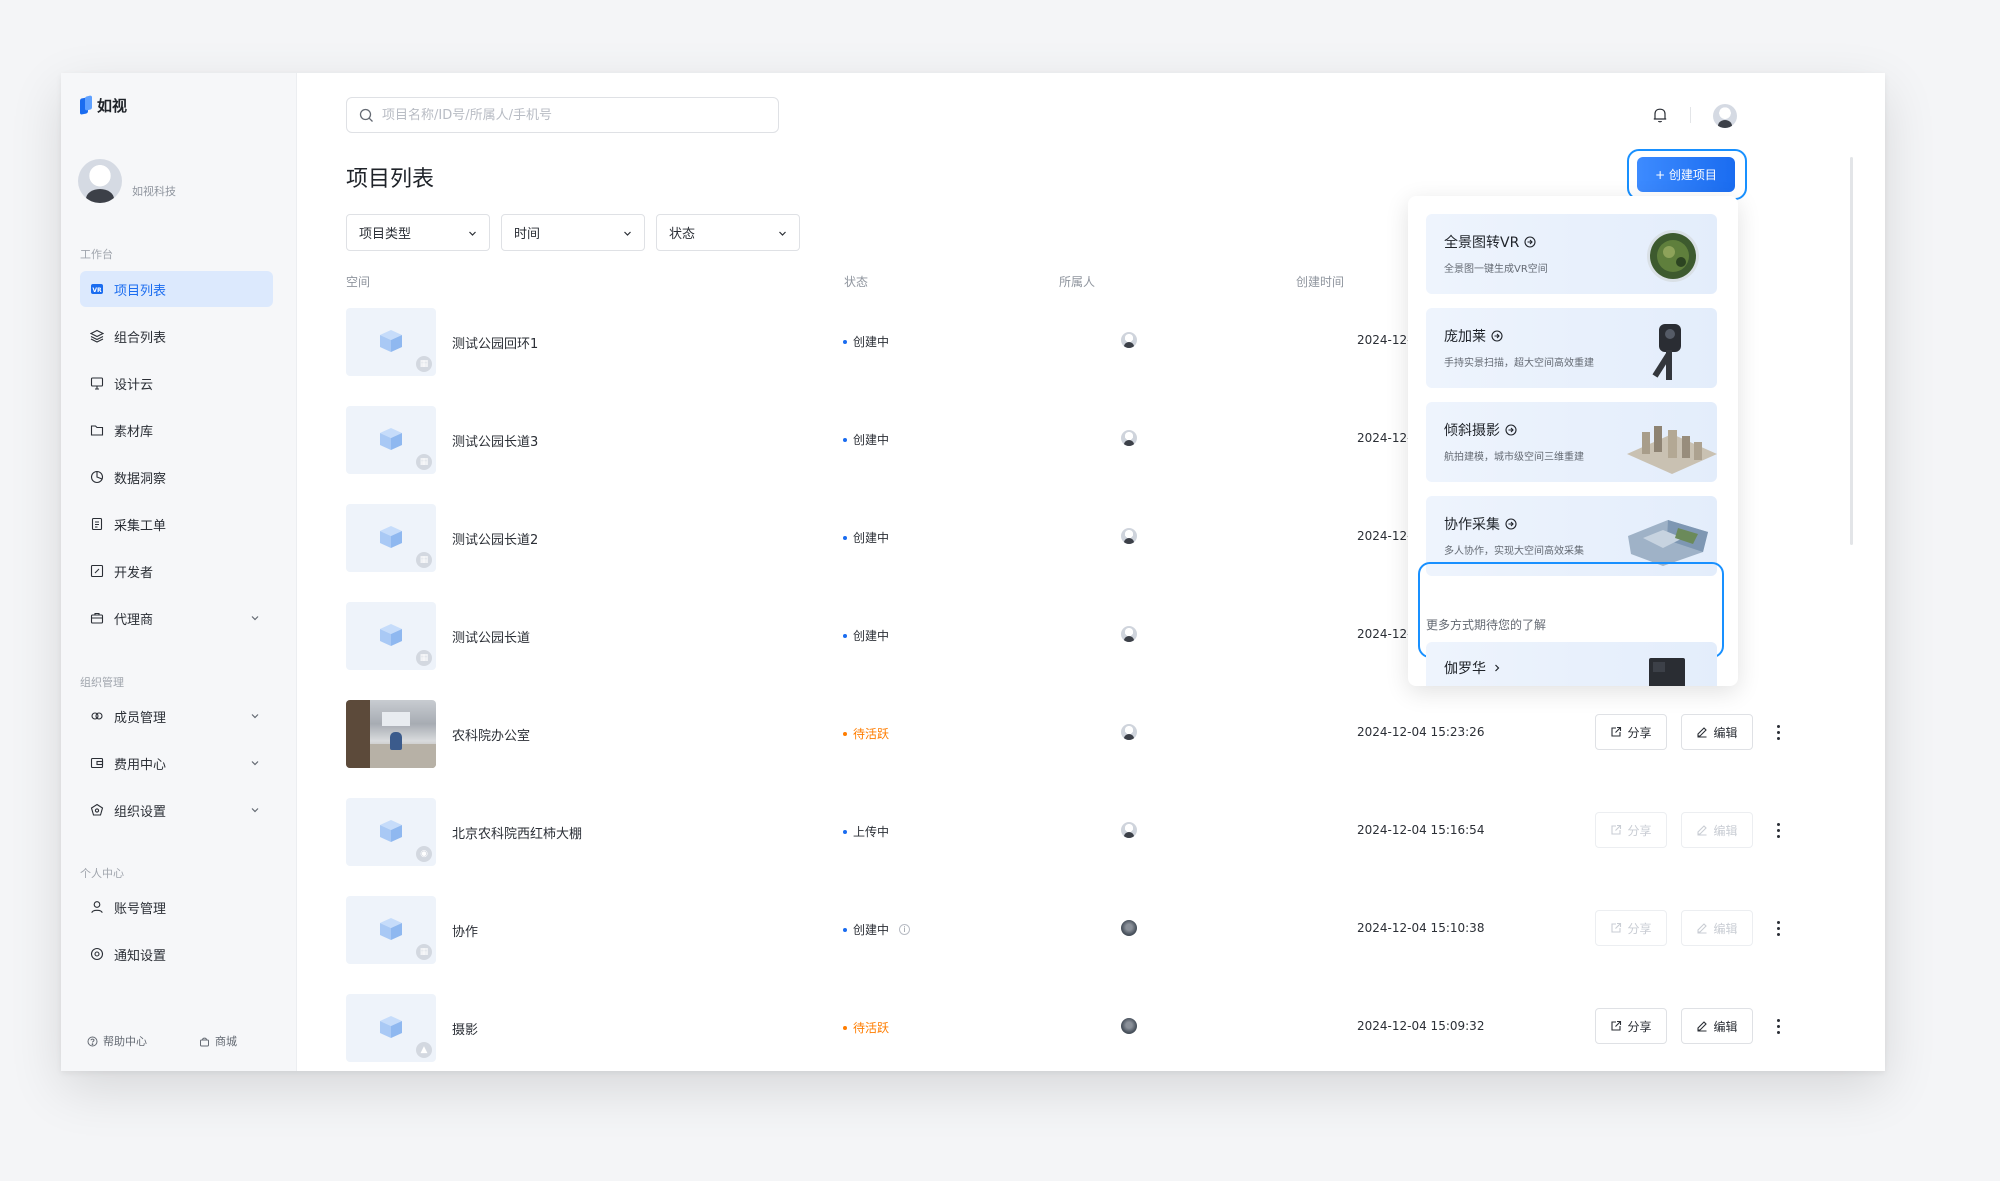  I want to click on table-row: ▲ 摄影 待活跃 2024-12-04 15:09:32 分享 编辑, so click(1071, 1029).